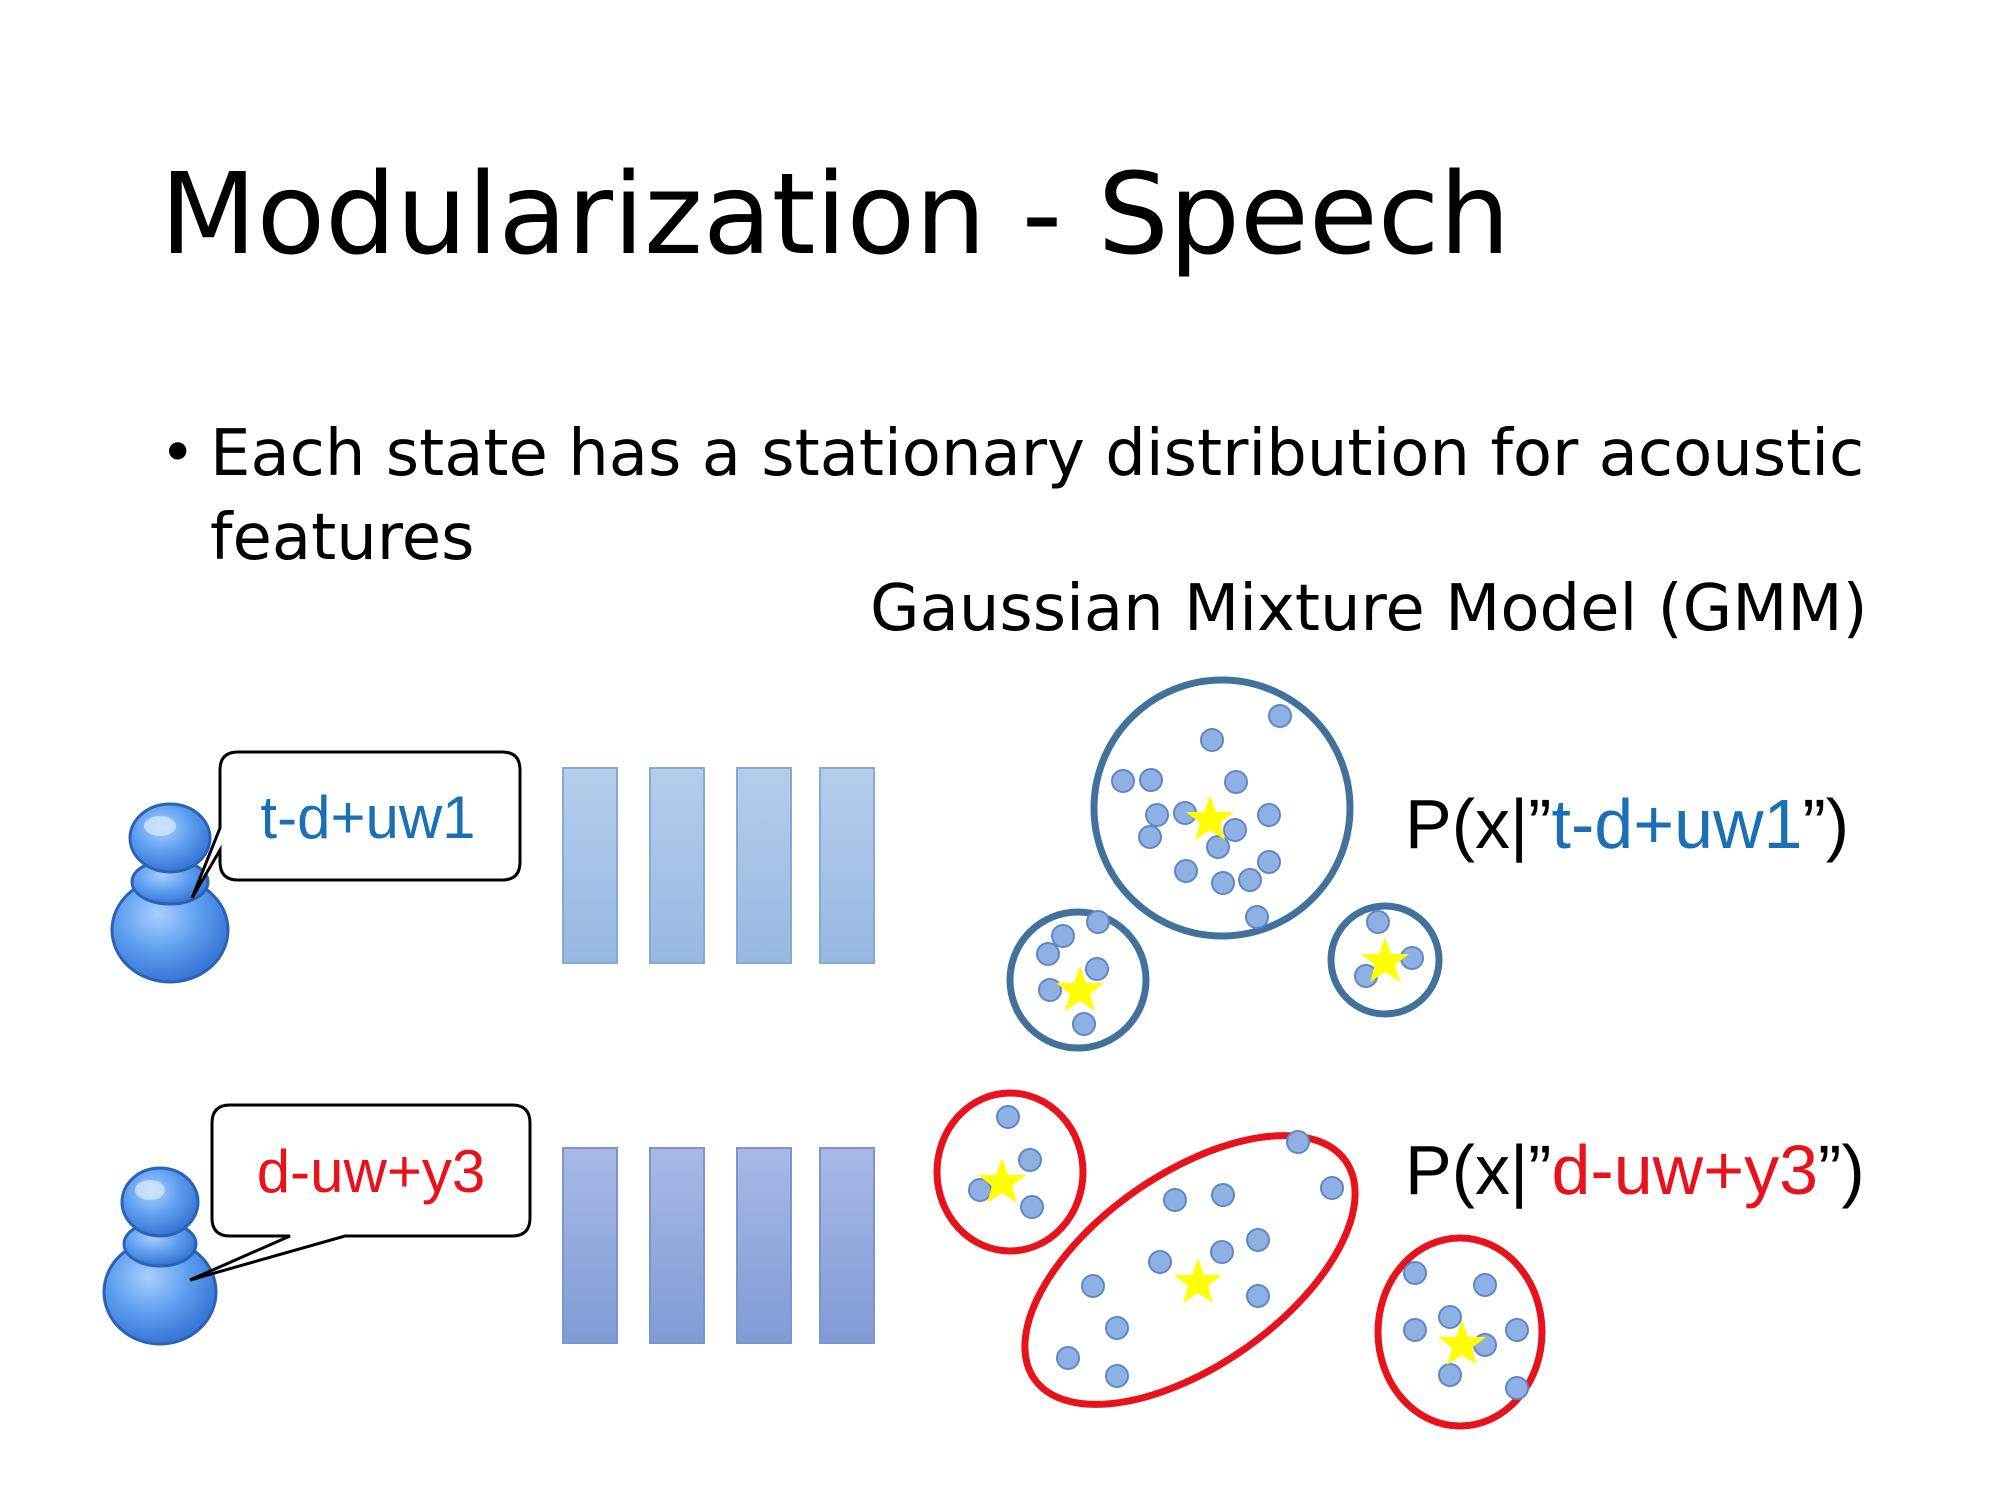  What do you see at coordinates (371, 1171) in the screenshot?
I see `state-label-2: d-uw+y3` at bounding box center [371, 1171].